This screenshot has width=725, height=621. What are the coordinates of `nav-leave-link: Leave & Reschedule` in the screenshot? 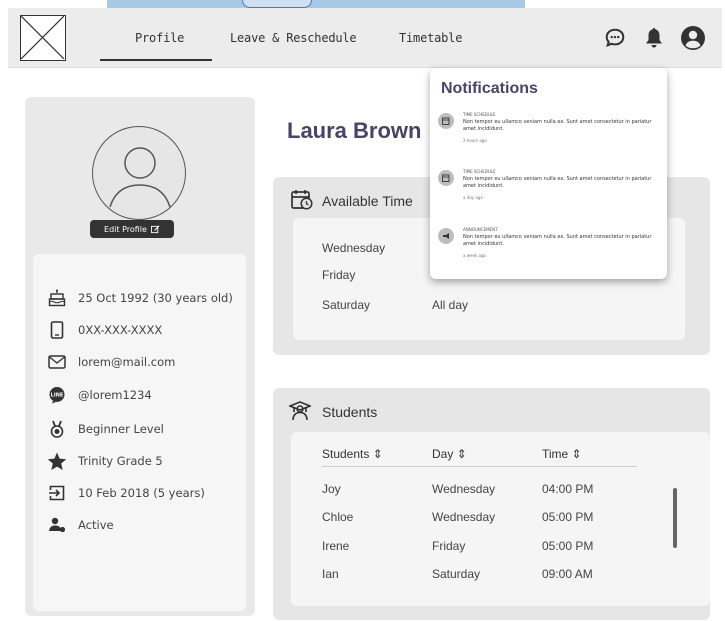 It's located at (293, 38).